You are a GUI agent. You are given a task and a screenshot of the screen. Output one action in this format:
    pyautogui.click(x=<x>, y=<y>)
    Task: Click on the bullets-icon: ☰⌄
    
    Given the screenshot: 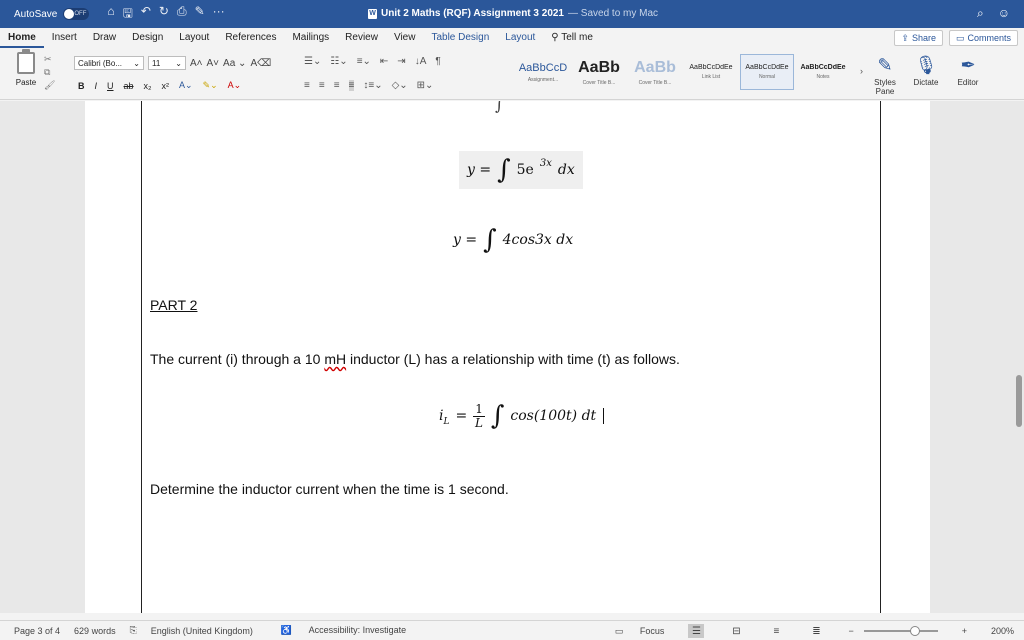 What is the action you would take?
    pyautogui.click(x=312, y=61)
    